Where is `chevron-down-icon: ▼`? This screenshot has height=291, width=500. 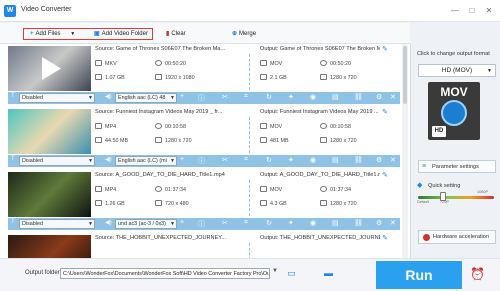 chevron-down-icon: ▼ is located at coordinates (275, 271).